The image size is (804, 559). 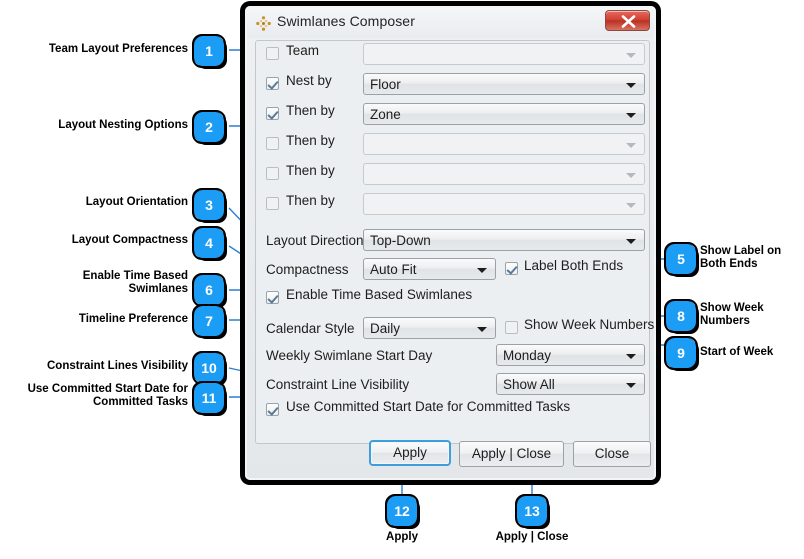 What do you see at coordinates (681, 259) in the screenshot?
I see `annotation-badge-5: 5` at bounding box center [681, 259].